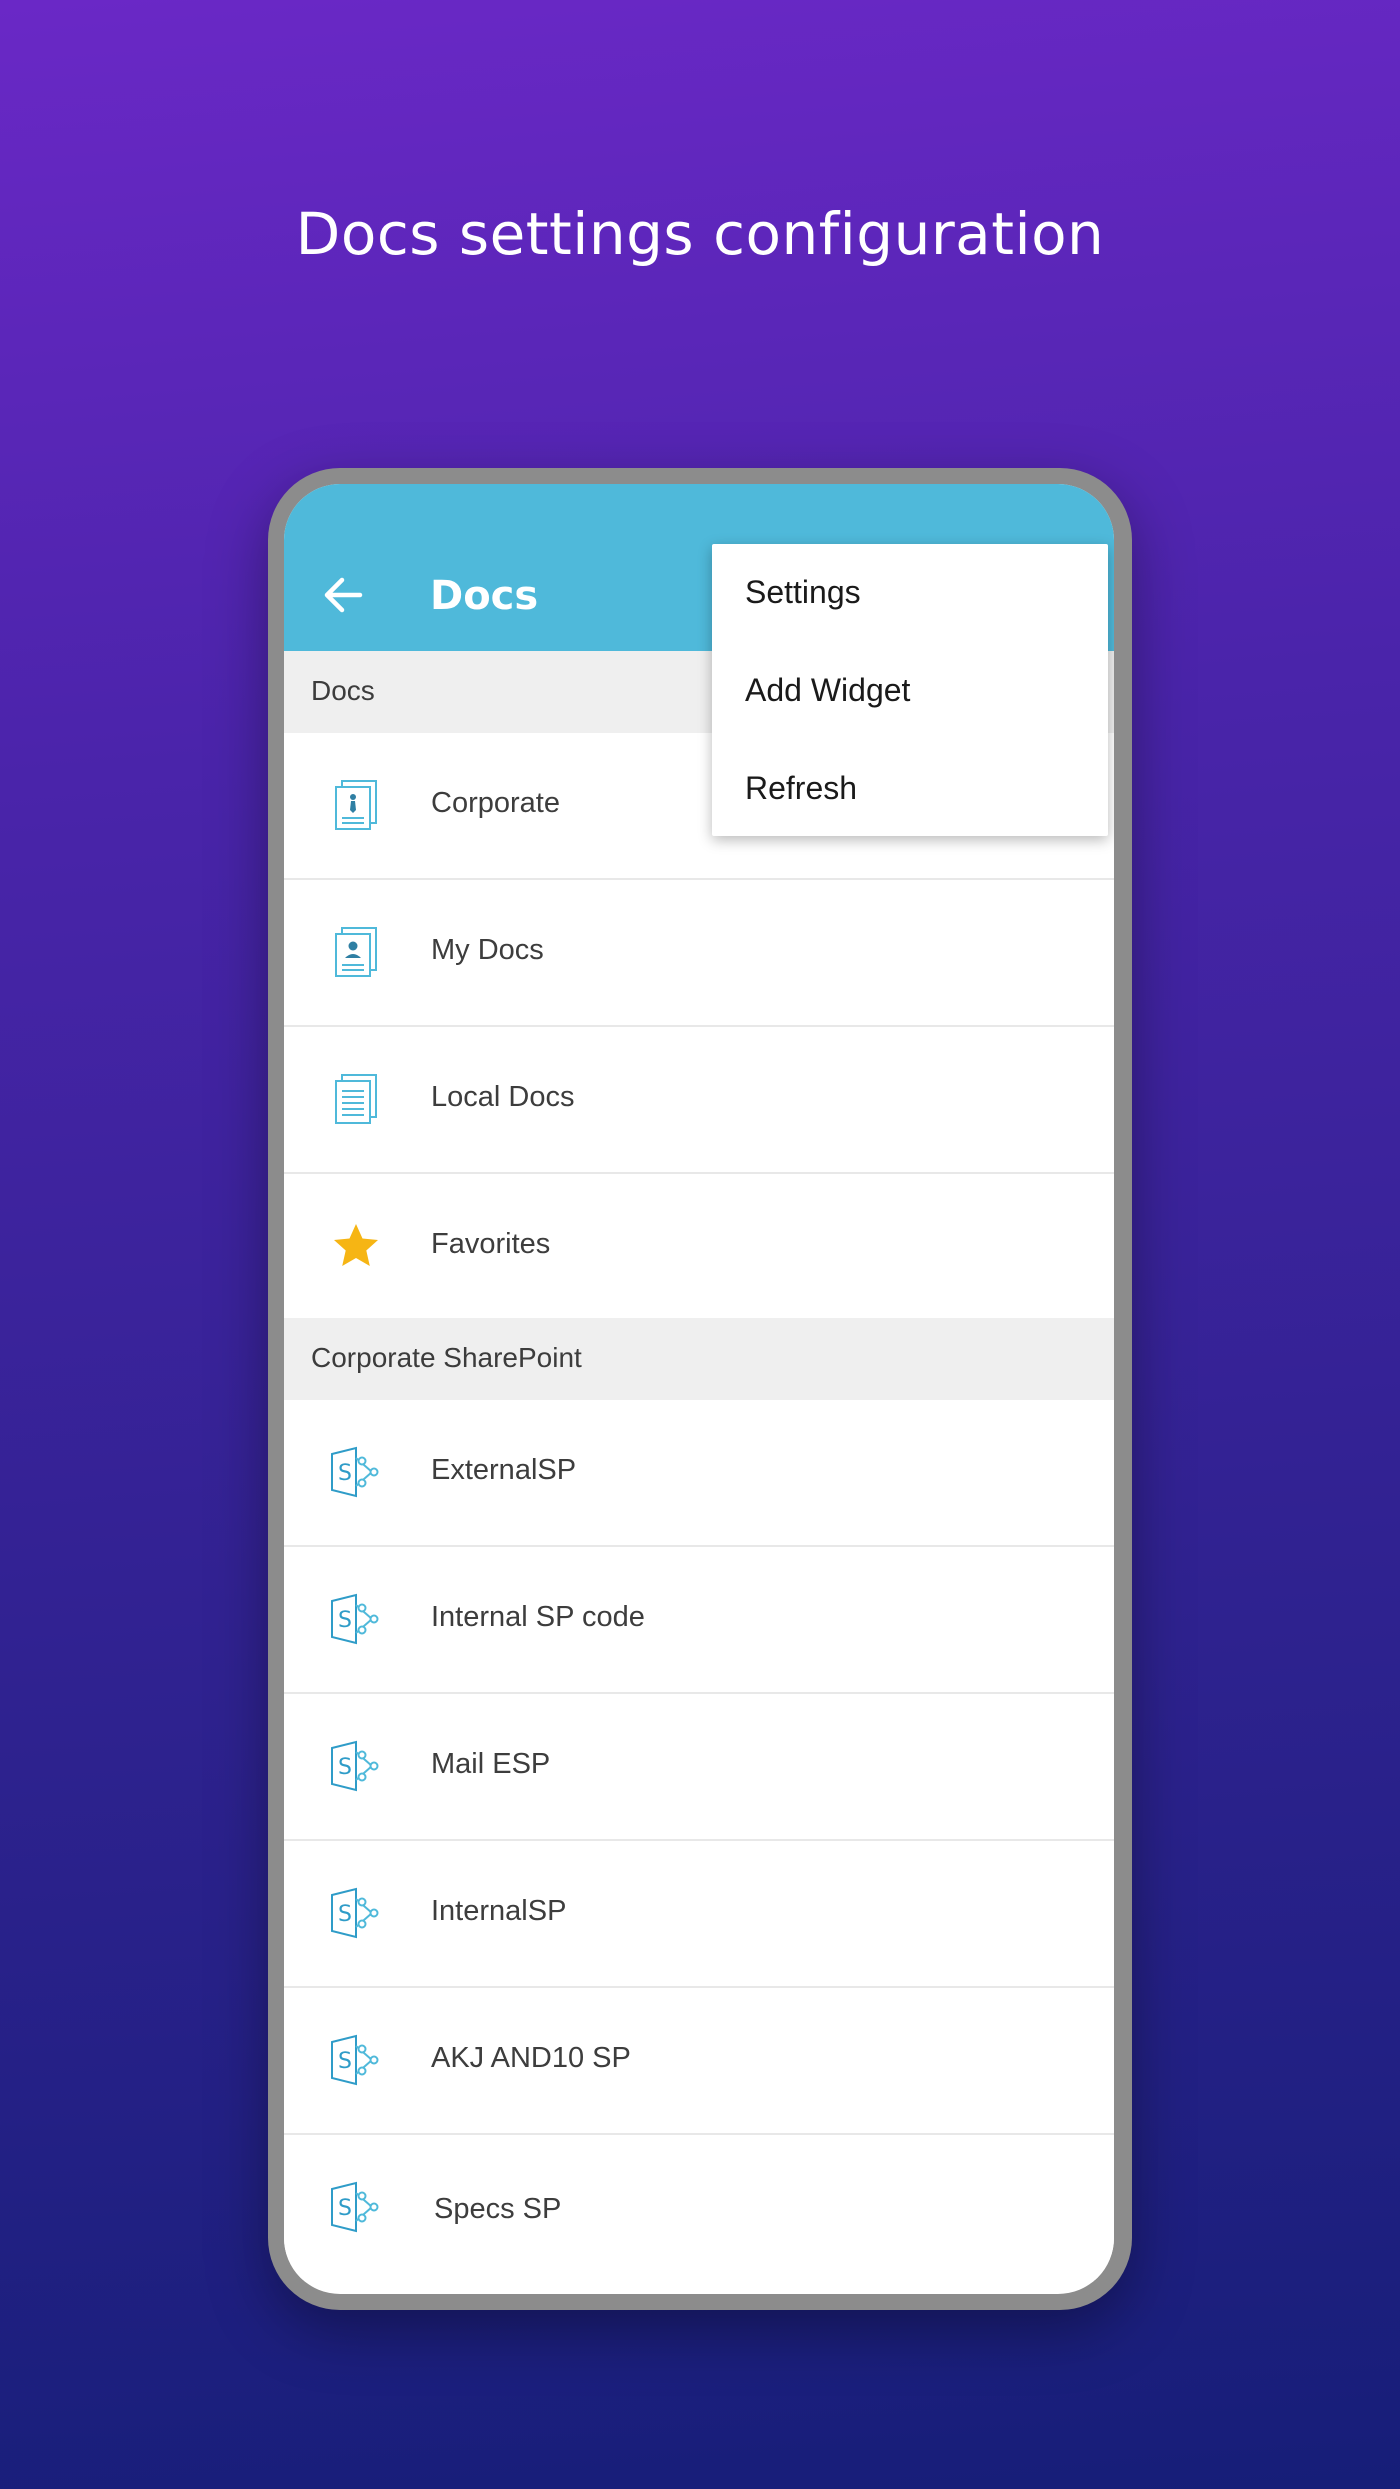 The height and width of the screenshot is (2489, 1400). Describe the element at coordinates (503, 1097) in the screenshot. I see `list-item-label: Local Docs` at that location.